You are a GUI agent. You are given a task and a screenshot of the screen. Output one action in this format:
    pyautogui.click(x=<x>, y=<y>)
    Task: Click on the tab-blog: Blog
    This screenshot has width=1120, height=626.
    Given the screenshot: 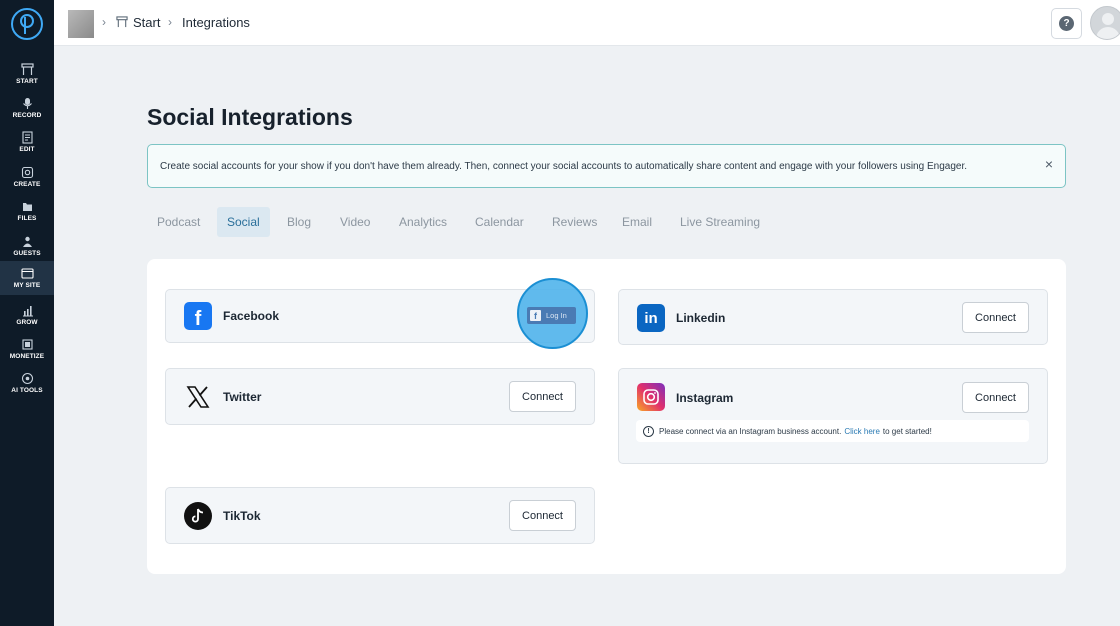 What is the action you would take?
    pyautogui.click(x=299, y=222)
    